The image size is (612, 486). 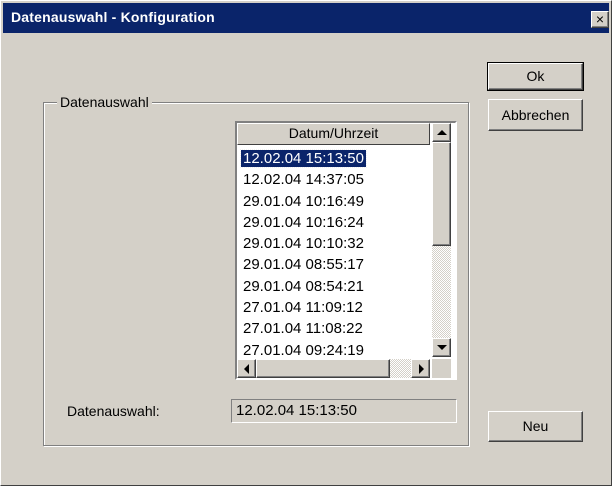 I want to click on list-item: 29.01.04 08:54:21, so click(x=333, y=286).